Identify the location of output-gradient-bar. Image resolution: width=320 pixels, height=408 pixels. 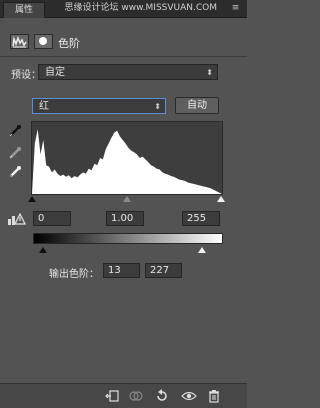
(128, 238).